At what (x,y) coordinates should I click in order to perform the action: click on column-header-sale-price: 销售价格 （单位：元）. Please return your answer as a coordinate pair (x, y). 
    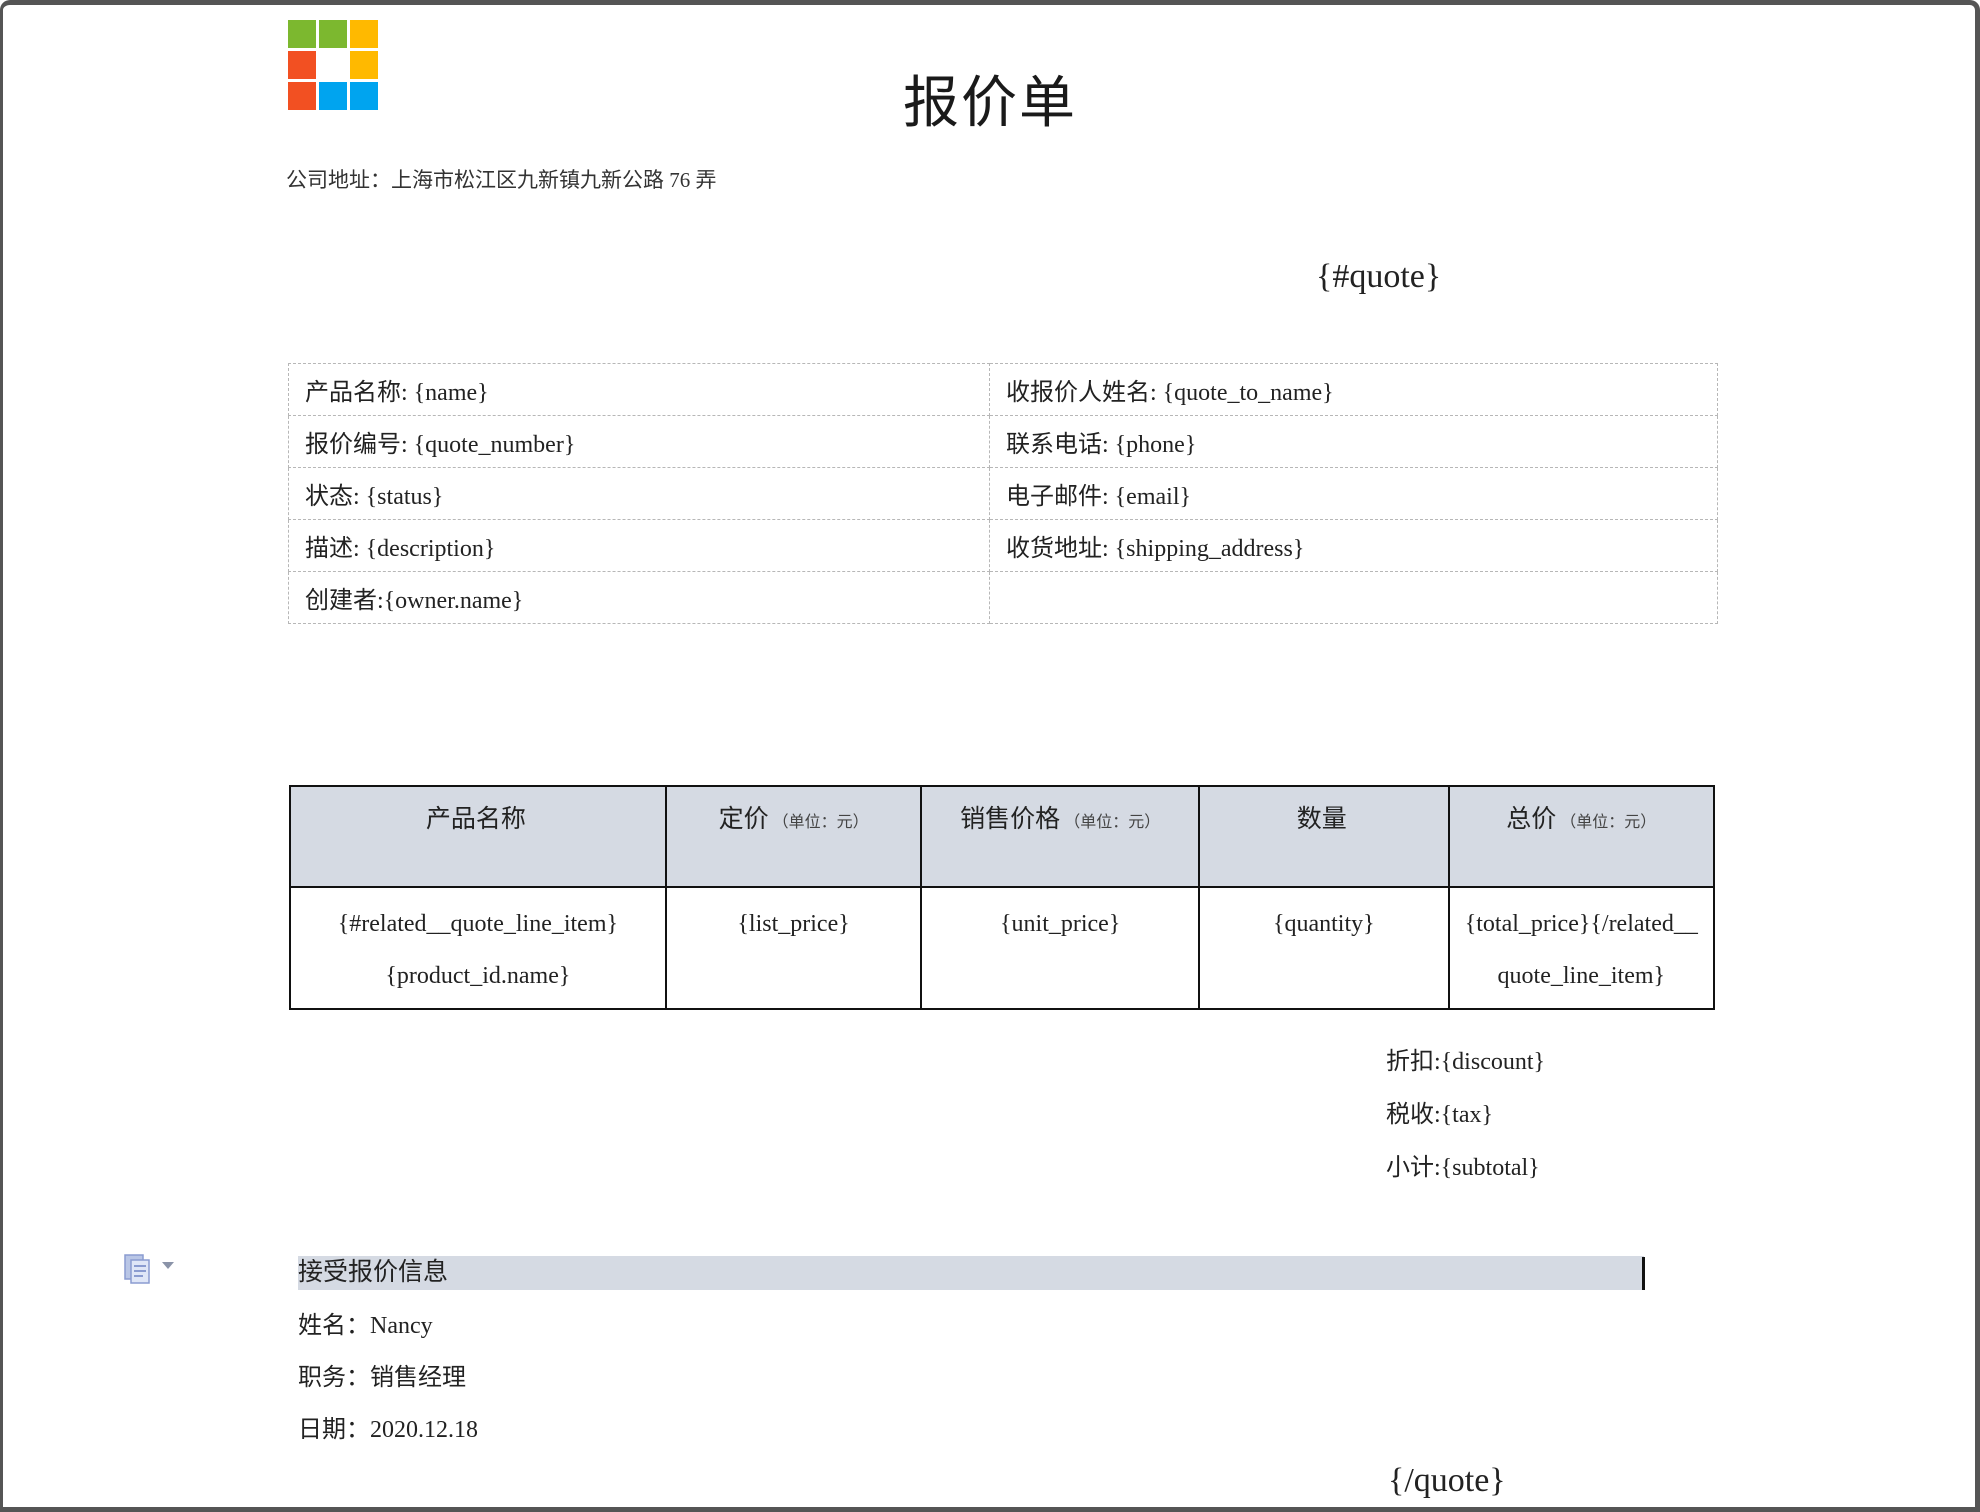
    Looking at the image, I should click on (1060, 836).